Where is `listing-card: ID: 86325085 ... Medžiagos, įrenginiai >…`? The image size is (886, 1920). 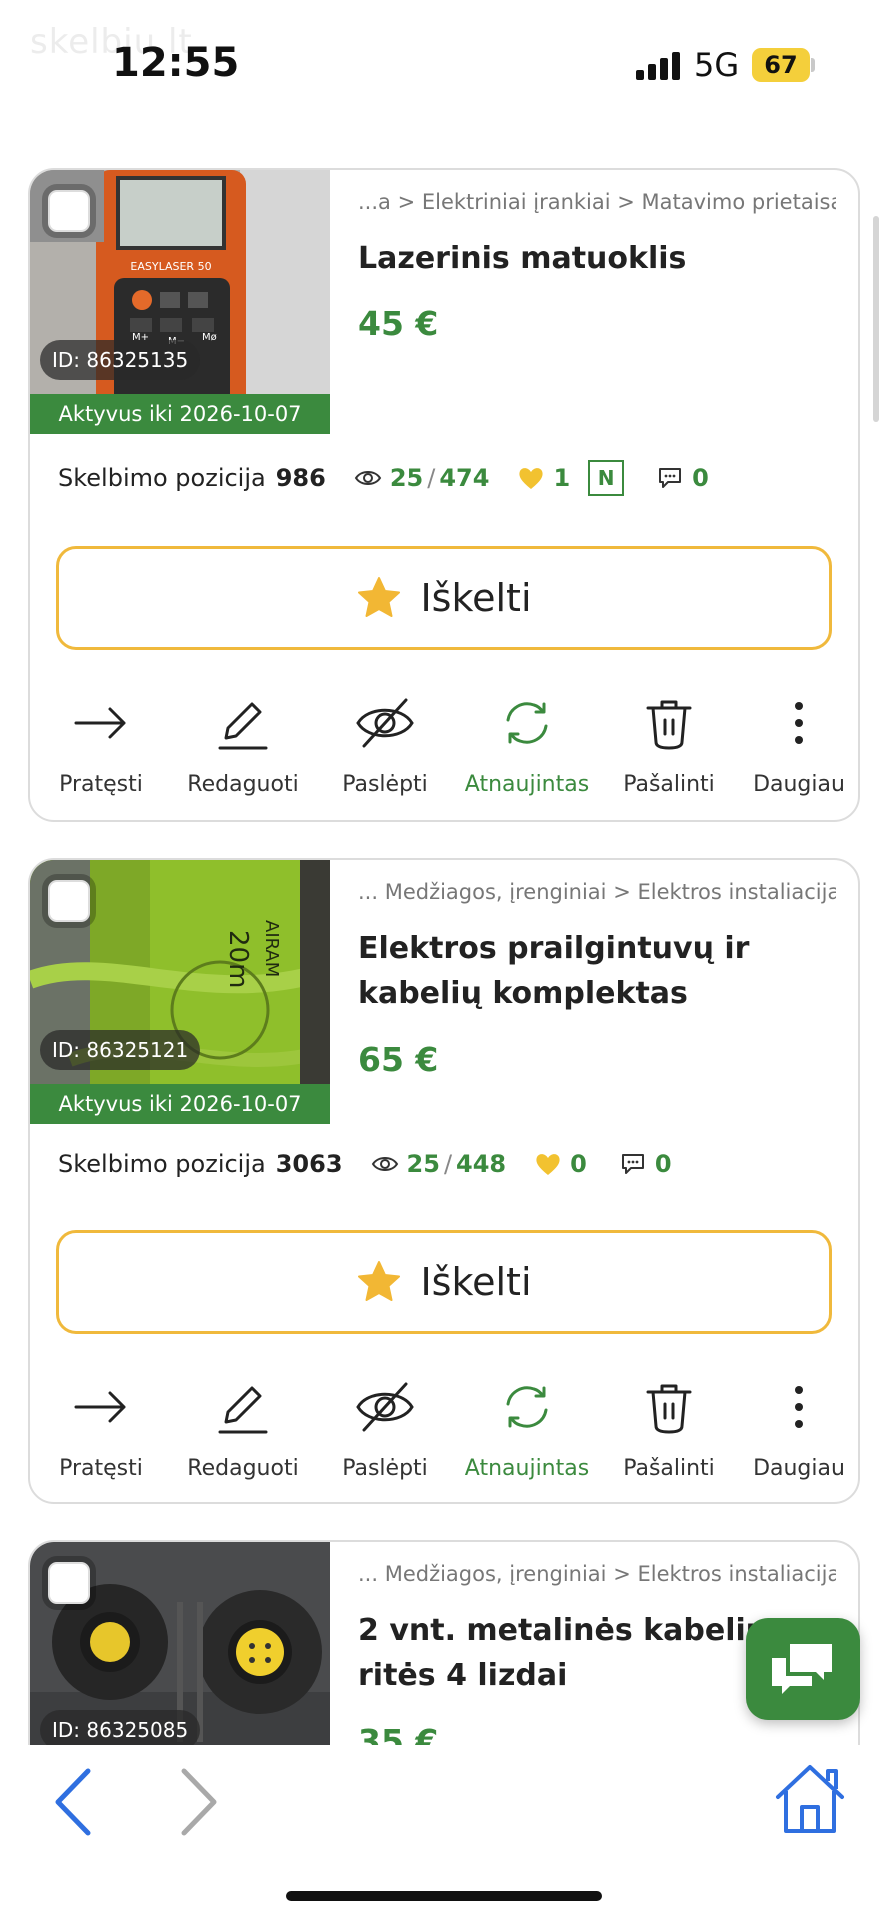
listing-card: ID: 86325085 ... Medžiagos, įrenginiai >… is located at coordinates (444, 1642).